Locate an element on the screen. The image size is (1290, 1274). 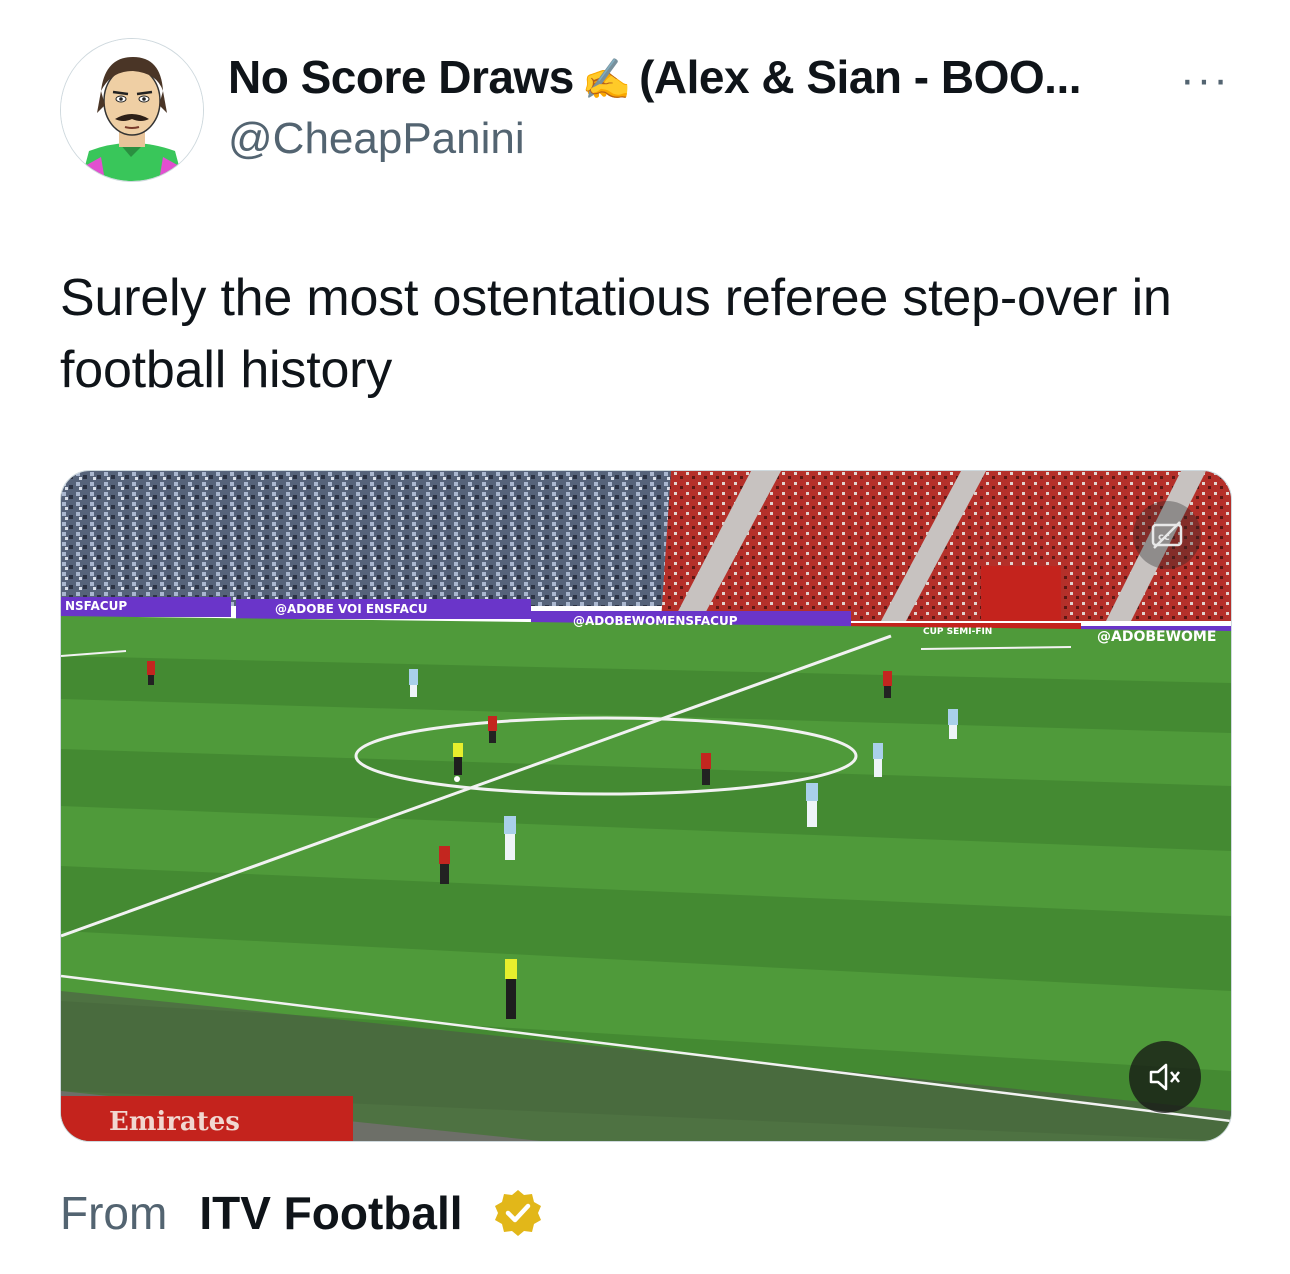
author-name-text: No Score Draws is located at coordinates (401, 77).